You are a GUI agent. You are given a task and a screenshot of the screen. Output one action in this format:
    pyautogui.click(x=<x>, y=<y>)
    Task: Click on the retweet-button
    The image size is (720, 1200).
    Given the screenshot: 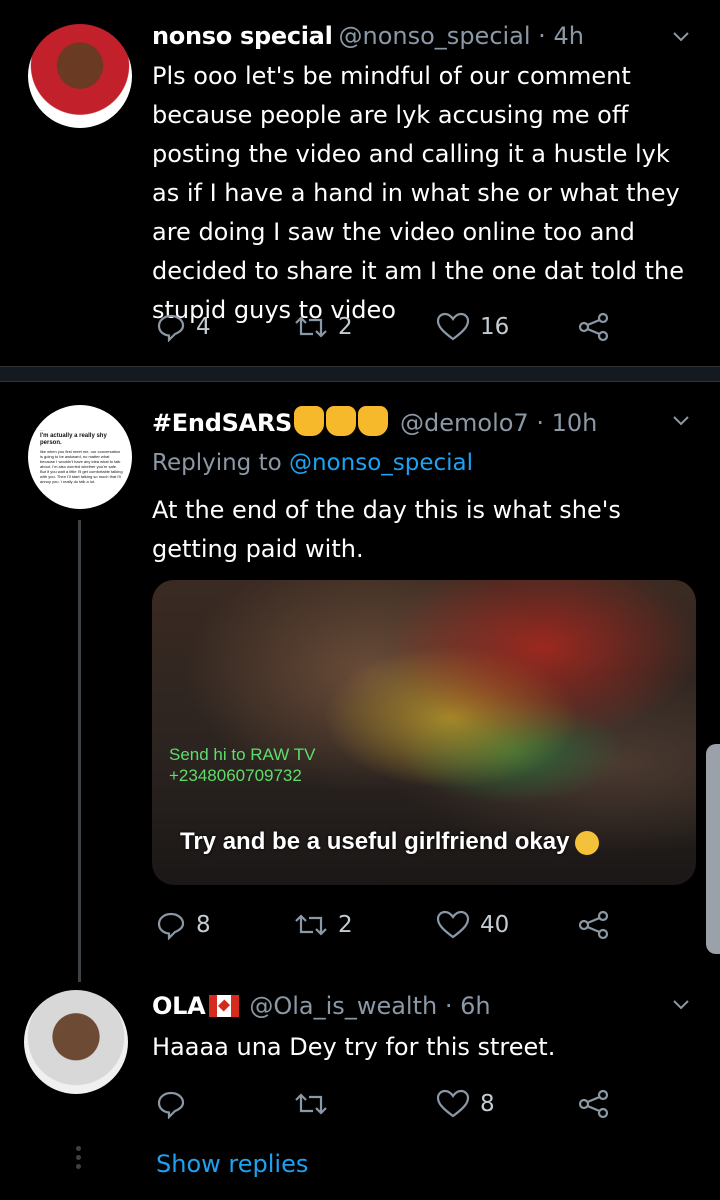 What is the action you would take?
    pyautogui.click(x=316, y=1104)
    